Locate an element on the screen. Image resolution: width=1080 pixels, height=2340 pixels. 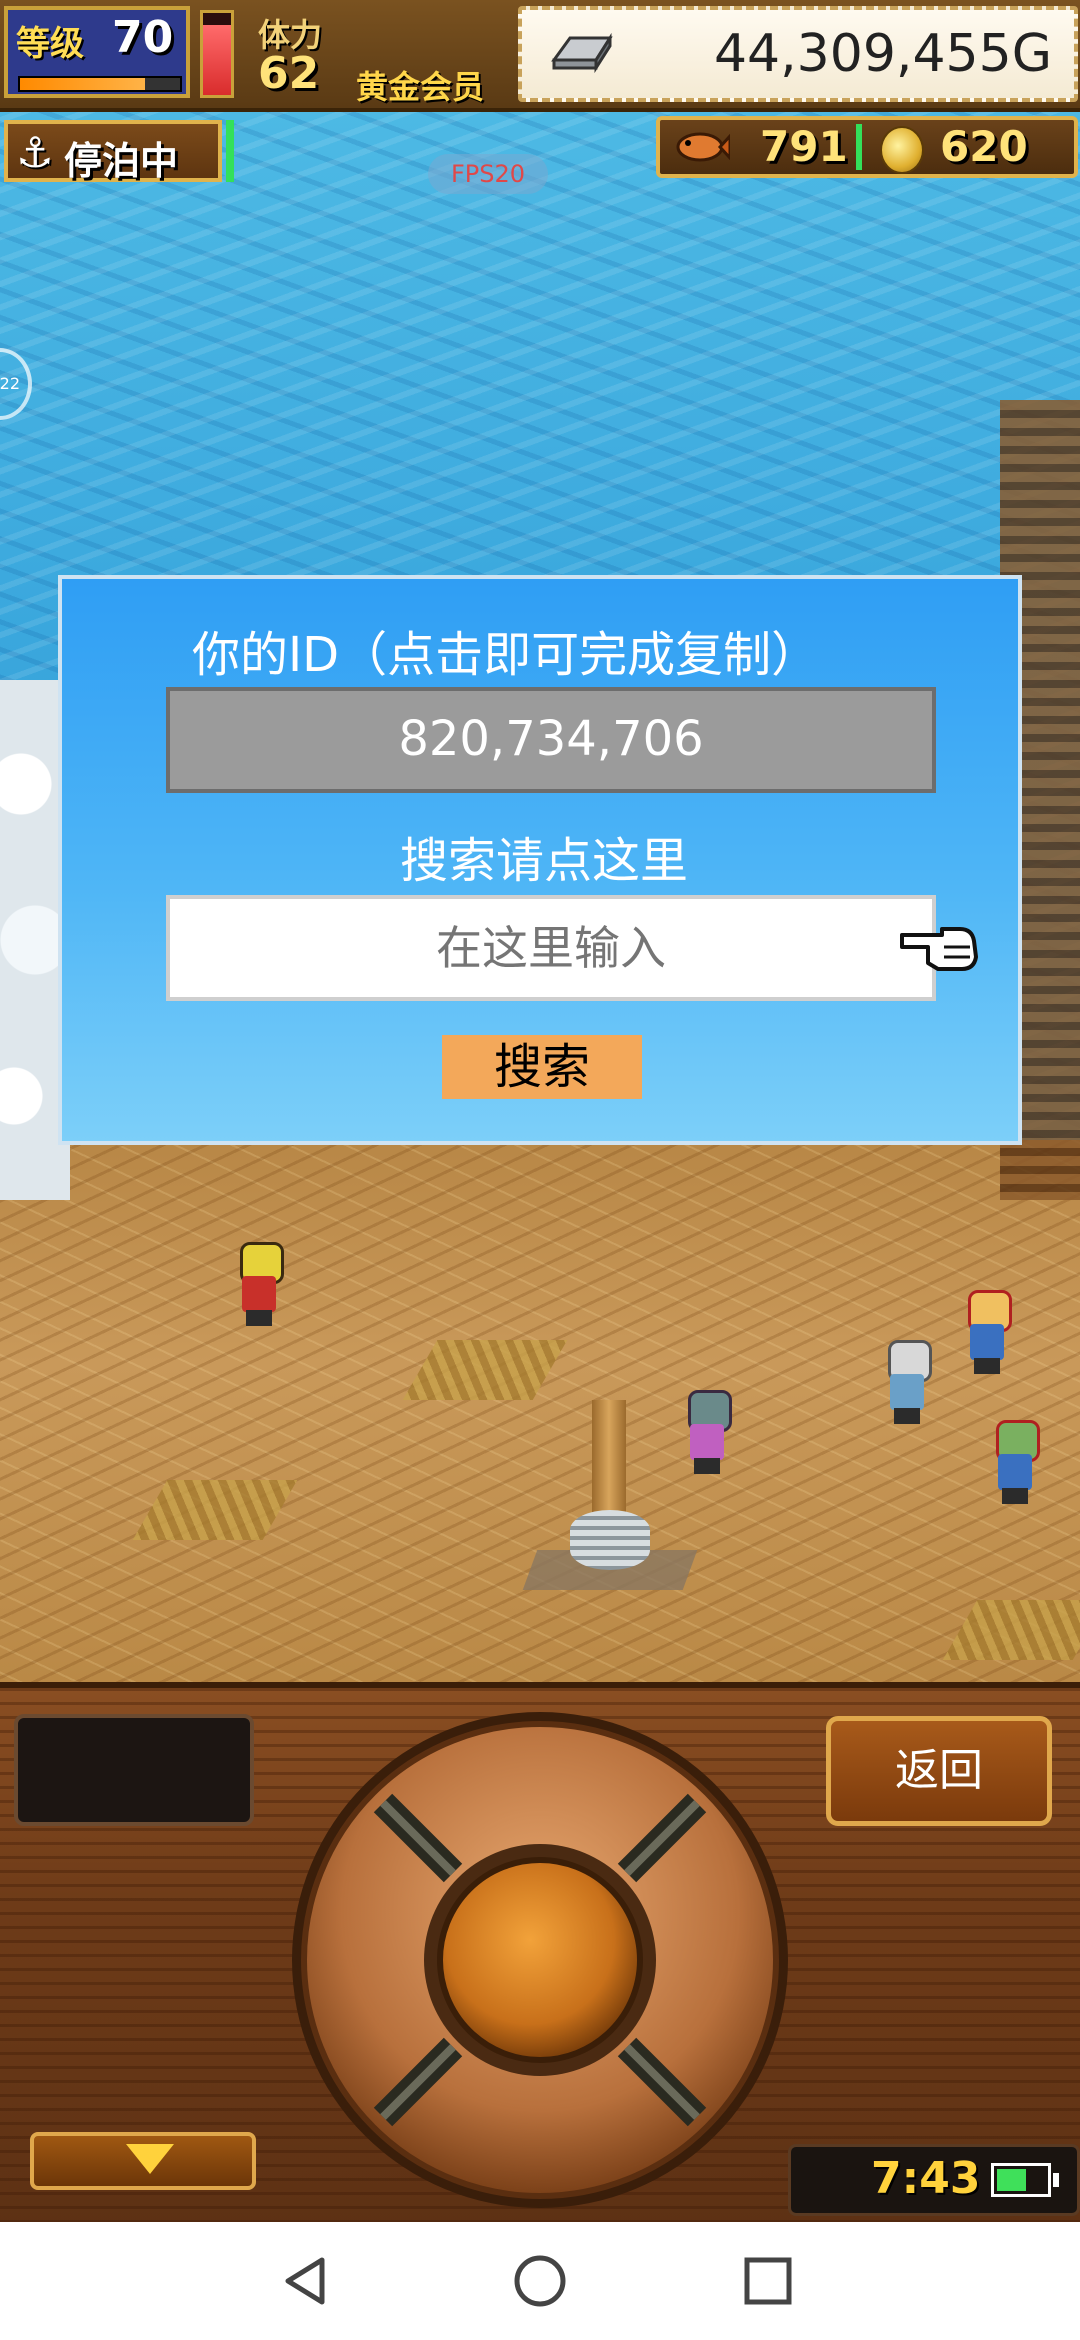
experience-bar is located at coordinates (100, 84).